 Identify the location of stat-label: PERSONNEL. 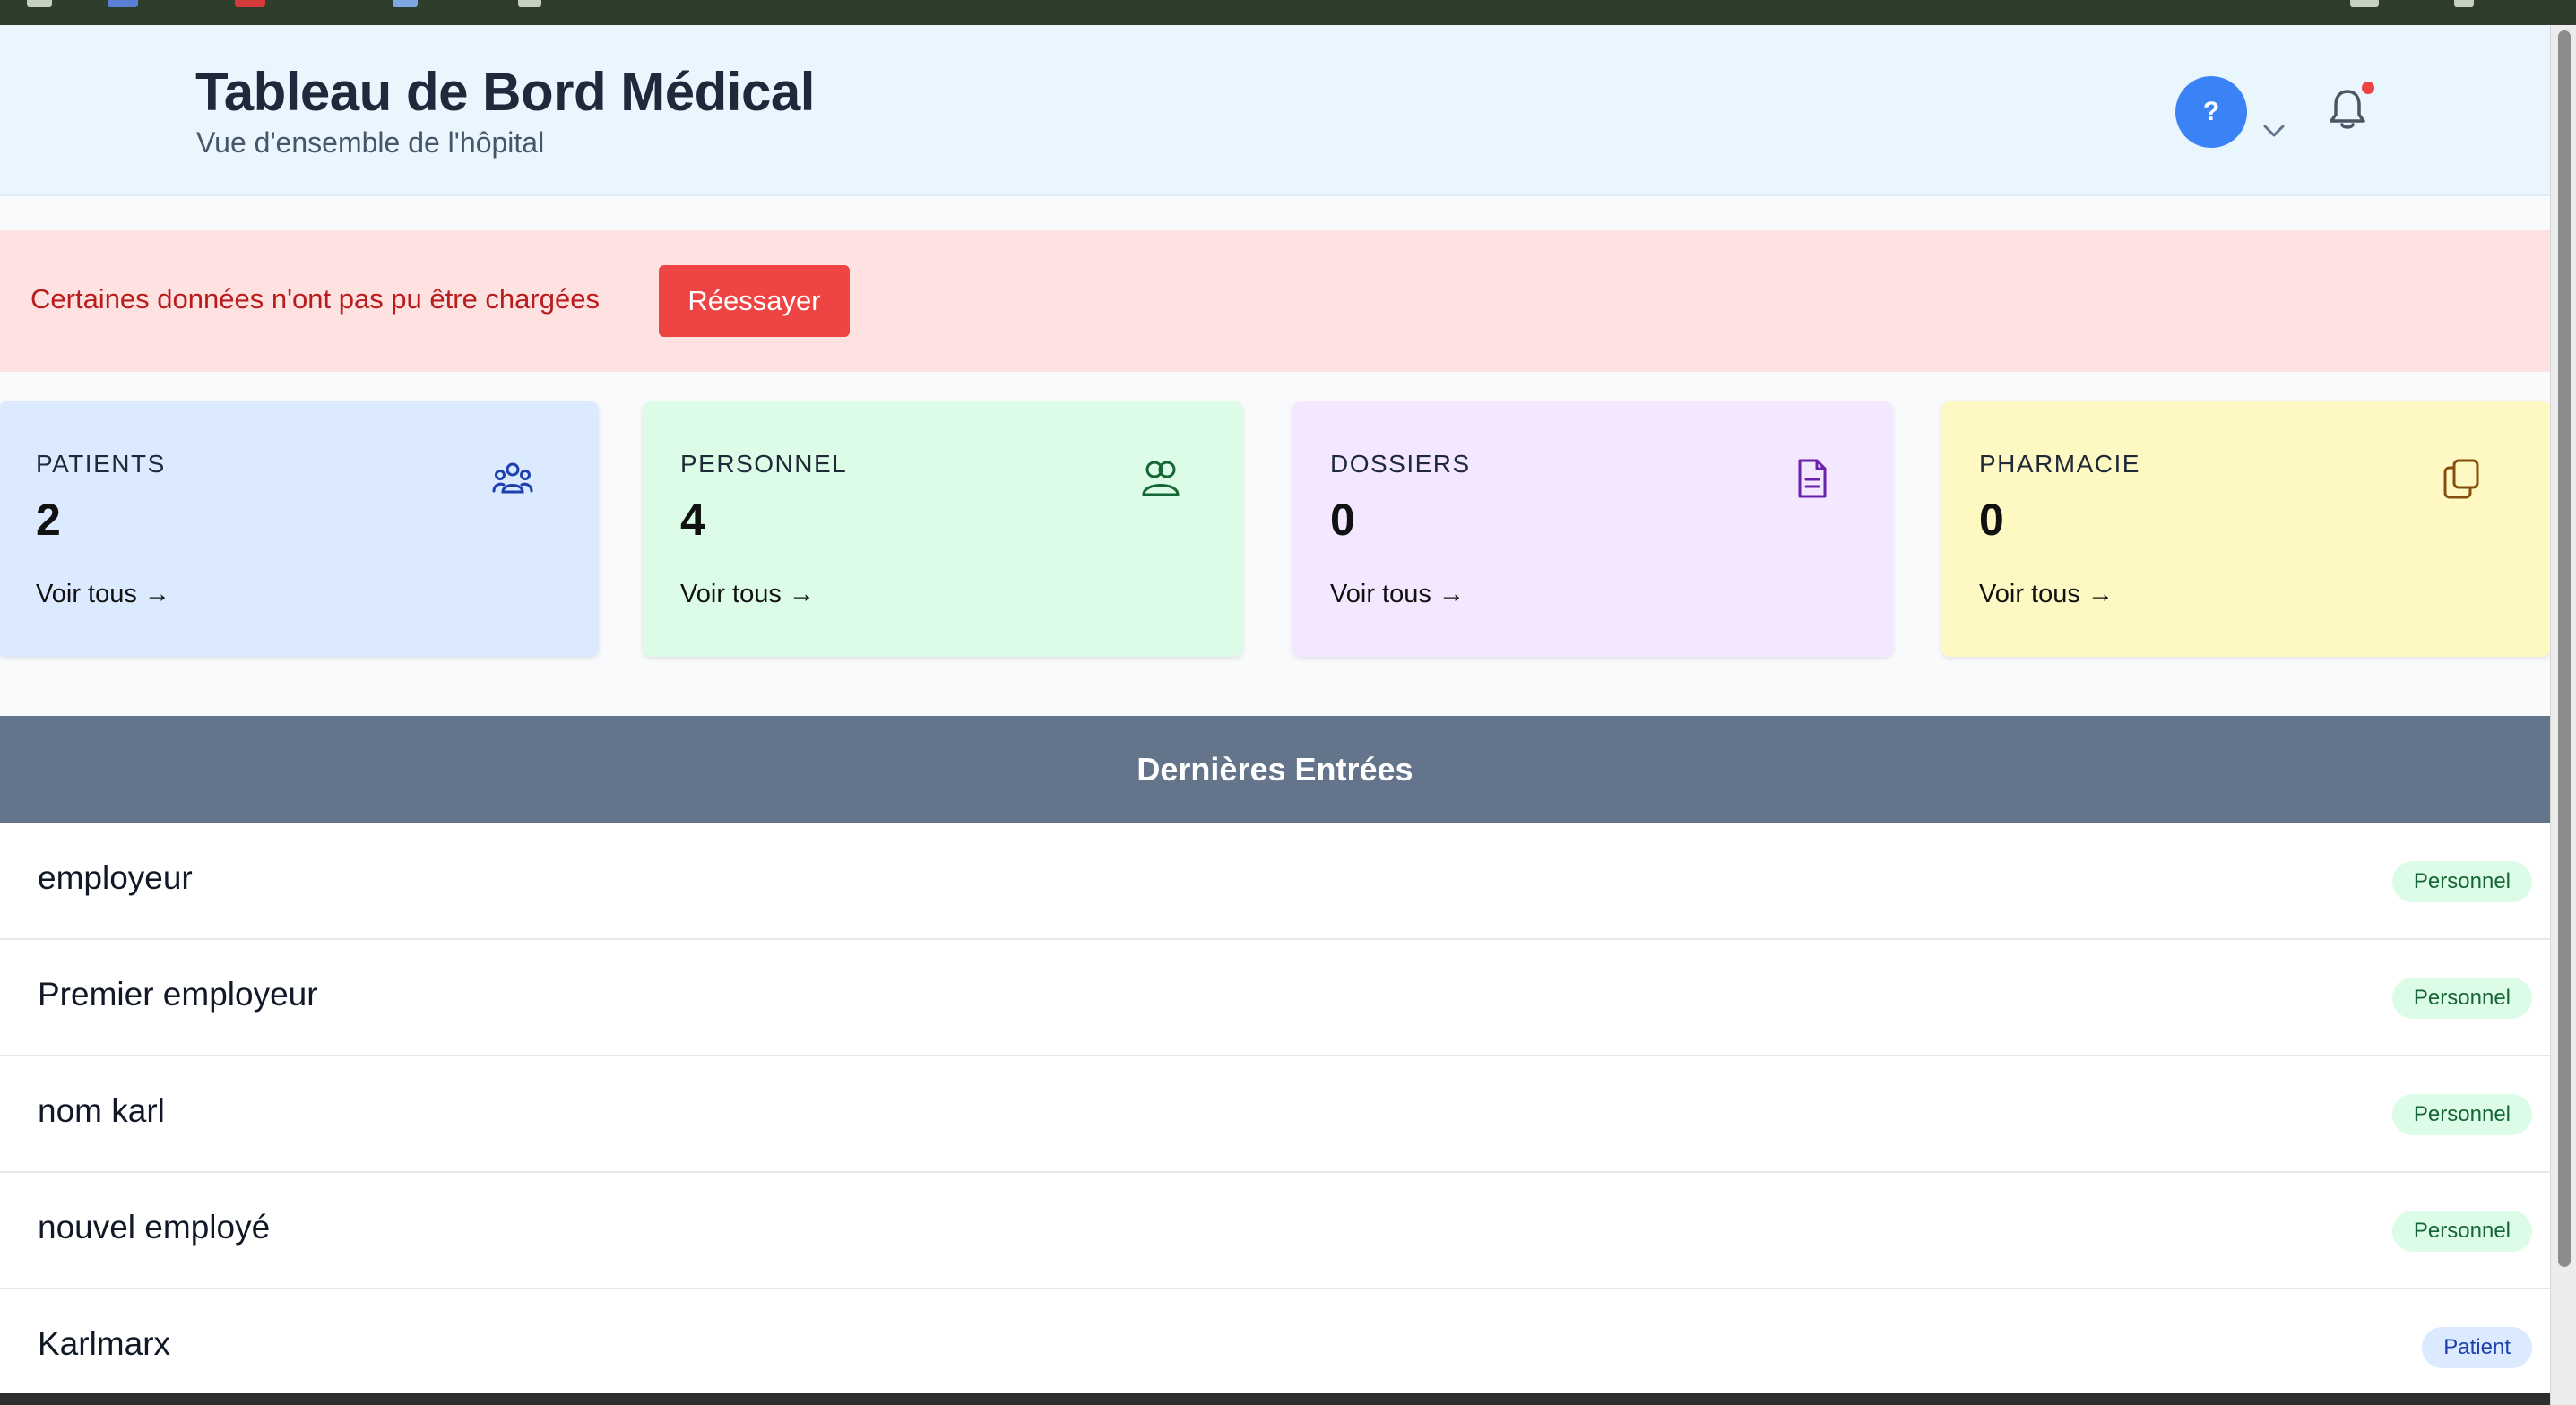
(764, 464).